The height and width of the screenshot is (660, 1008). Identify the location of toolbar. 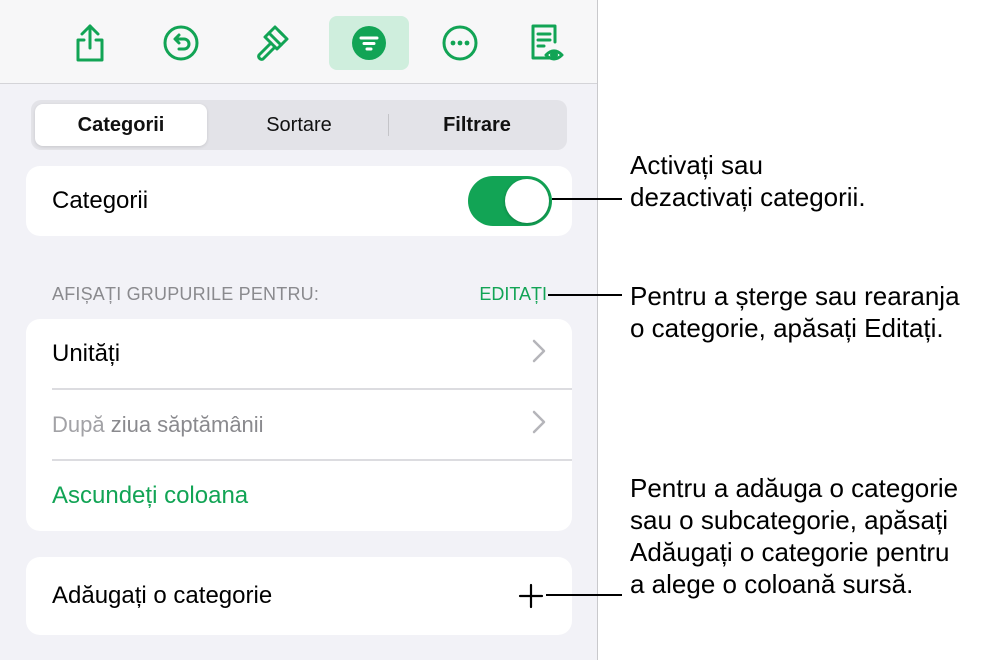
(298, 42).